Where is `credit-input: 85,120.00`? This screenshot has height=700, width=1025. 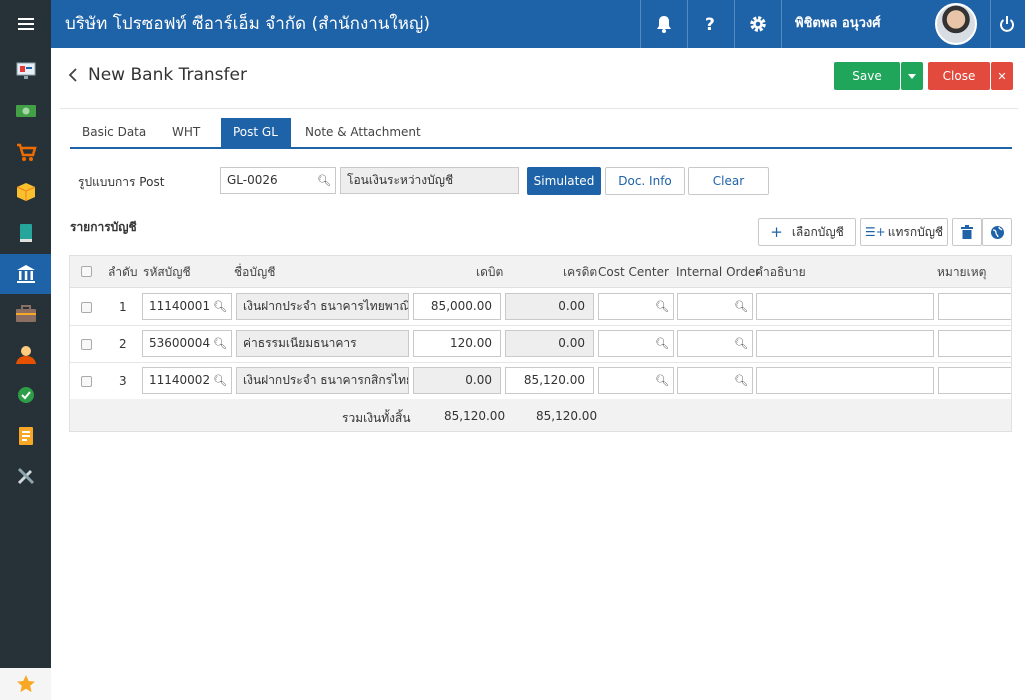
credit-input: 85,120.00 is located at coordinates (549, 380).